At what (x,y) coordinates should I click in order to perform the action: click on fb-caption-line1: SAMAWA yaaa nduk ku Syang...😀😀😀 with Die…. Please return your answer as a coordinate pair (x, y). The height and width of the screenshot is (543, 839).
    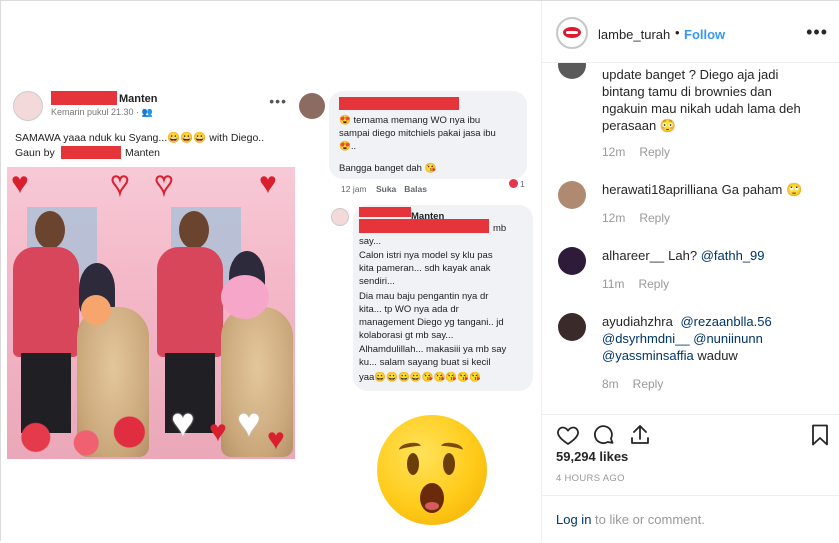
    Looking at the image, I should click on (140, 138).